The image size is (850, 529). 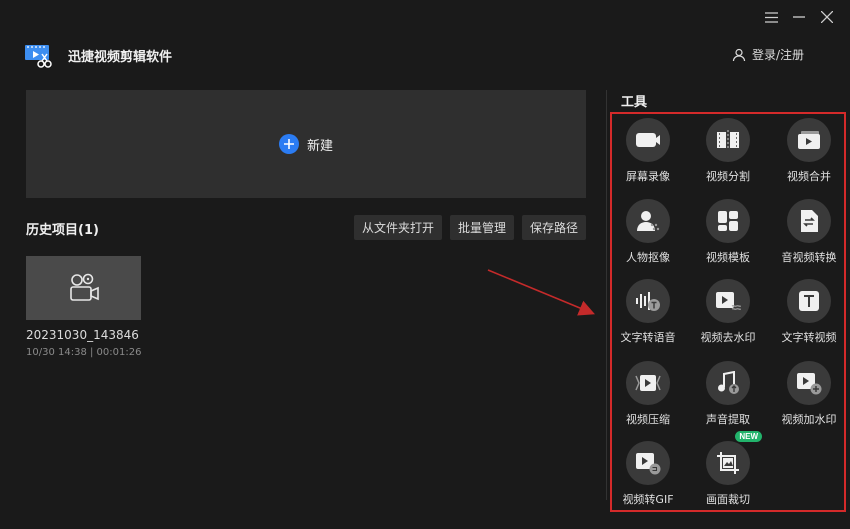 What do you see at coordinates (397, 227) in the screenshot?
I see `open-folder-button: 从文件夹打开` at bounding box center [397, 227].